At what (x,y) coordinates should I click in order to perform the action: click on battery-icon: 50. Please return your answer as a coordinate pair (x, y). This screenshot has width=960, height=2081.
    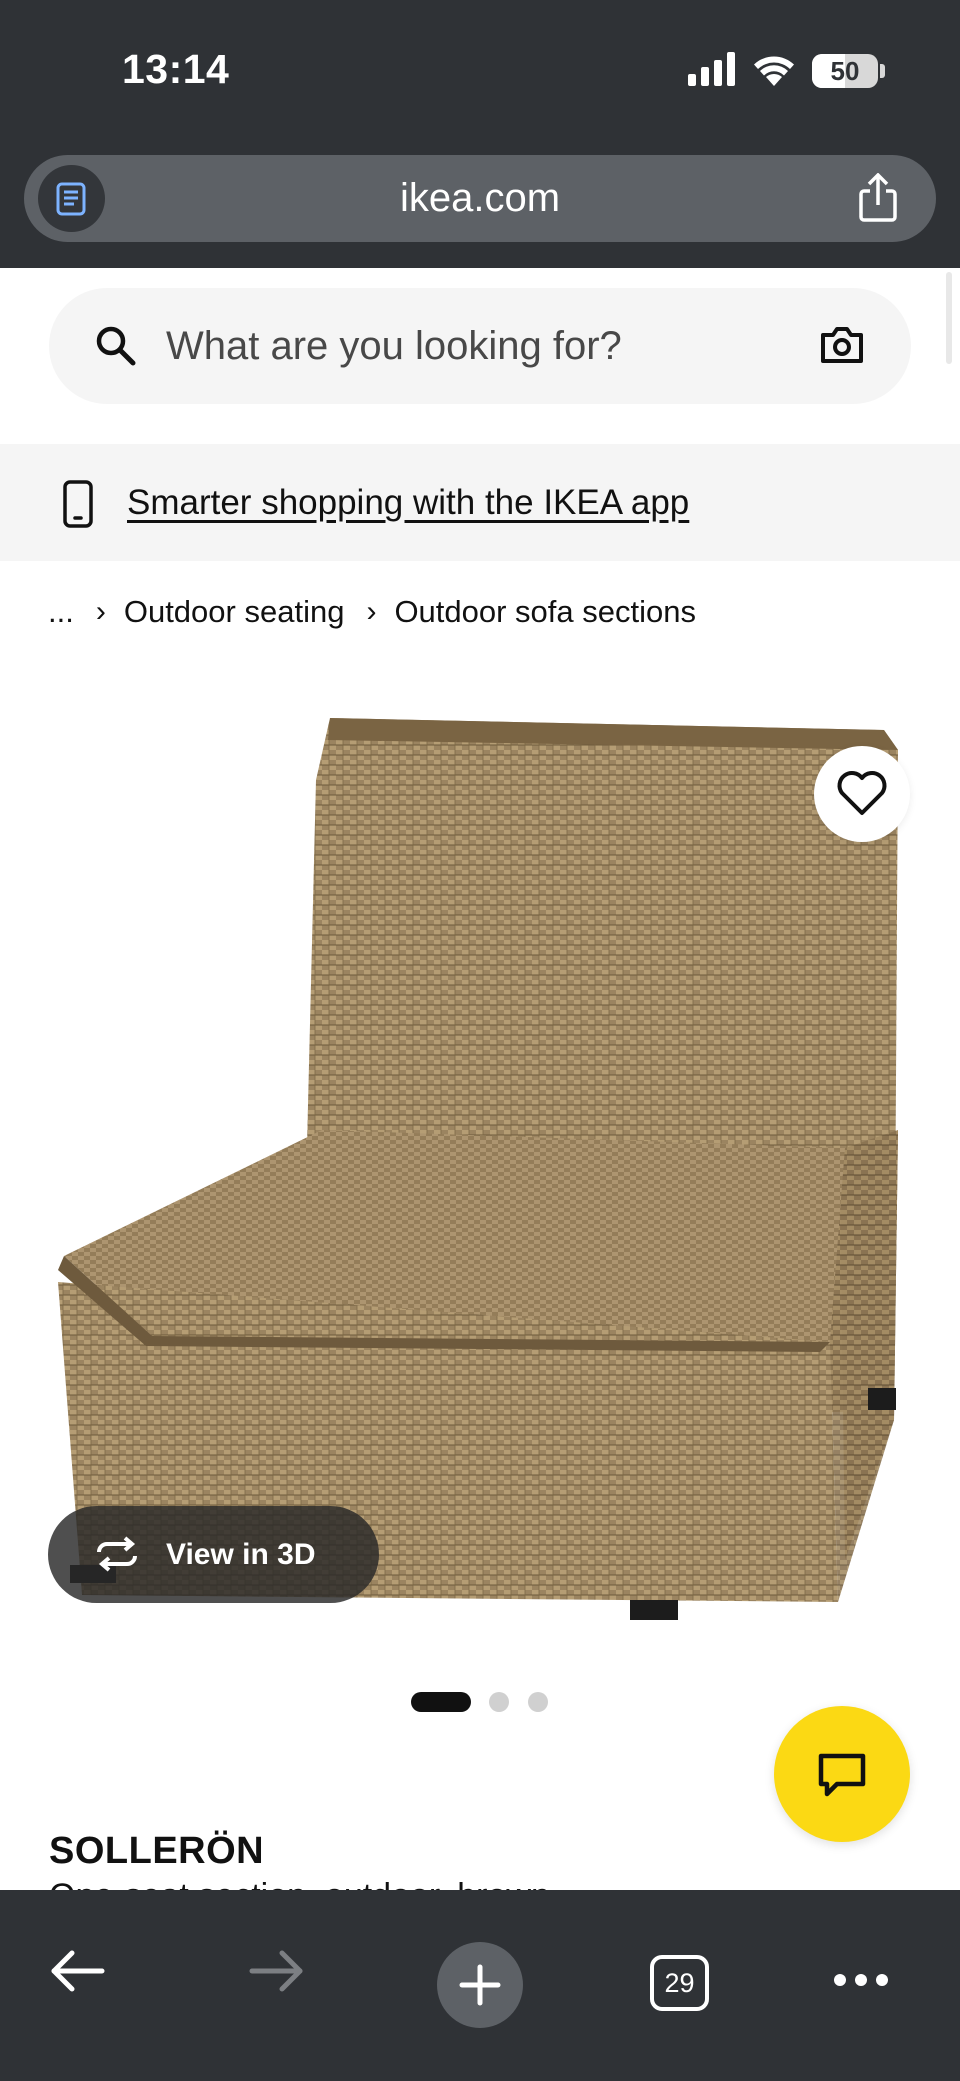
    Looking at the image, I should click on (845, 71).